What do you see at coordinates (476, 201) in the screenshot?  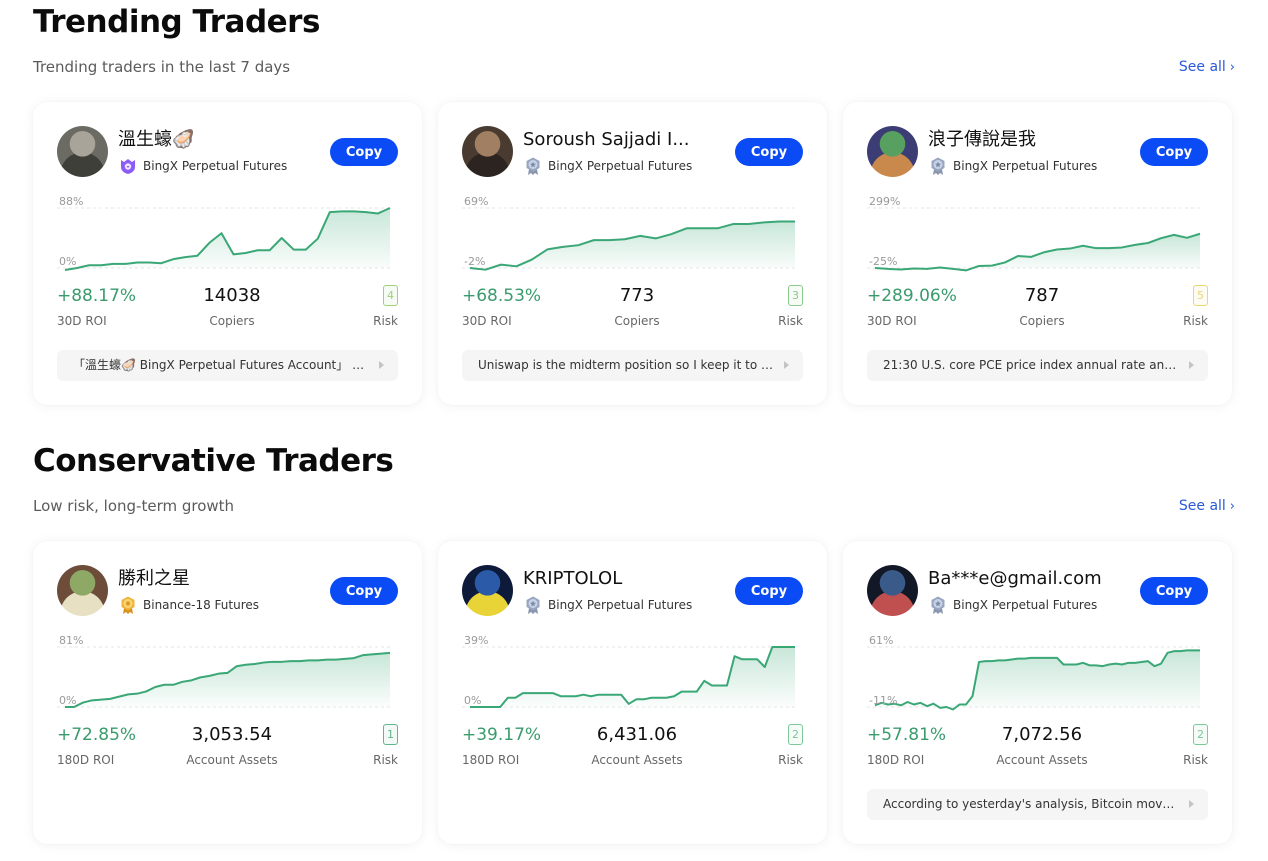 I see `y-max-label: 69%` at bounding box center [476, 201].